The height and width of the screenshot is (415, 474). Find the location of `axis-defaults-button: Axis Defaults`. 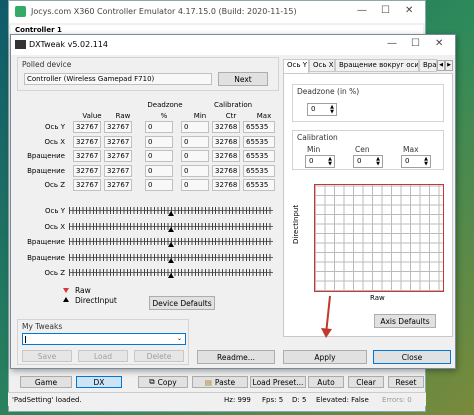

axis-defaults-button: Axis Defaults is located at coordinates (405, 321).